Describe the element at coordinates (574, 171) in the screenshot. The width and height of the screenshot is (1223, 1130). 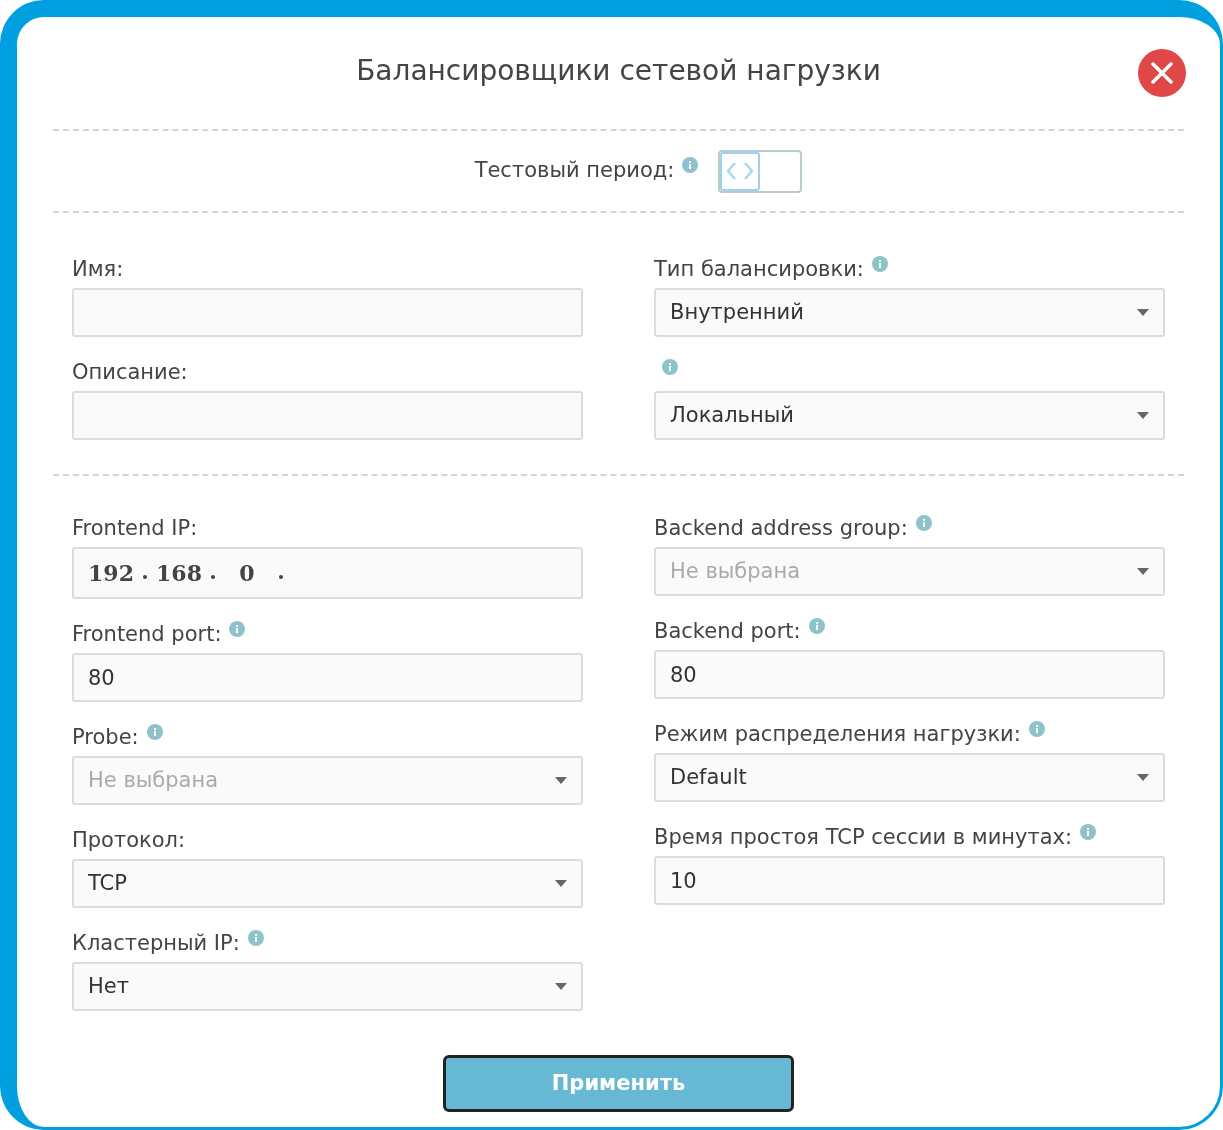
I see `field-label: Тестовый период:` at that location.